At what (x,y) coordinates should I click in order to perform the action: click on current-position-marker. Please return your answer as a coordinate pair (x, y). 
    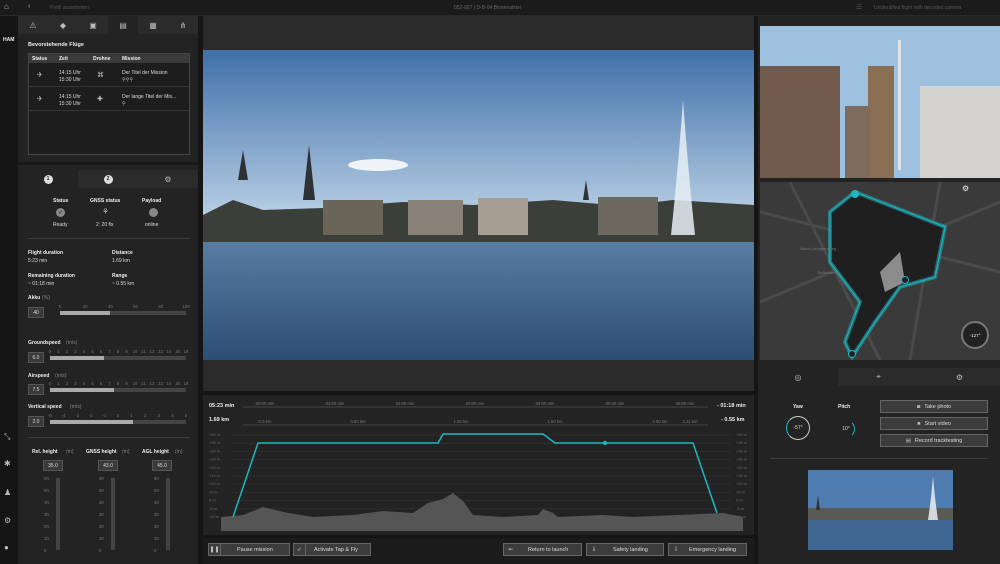
    Looking at the image, I should click on (605, 443).